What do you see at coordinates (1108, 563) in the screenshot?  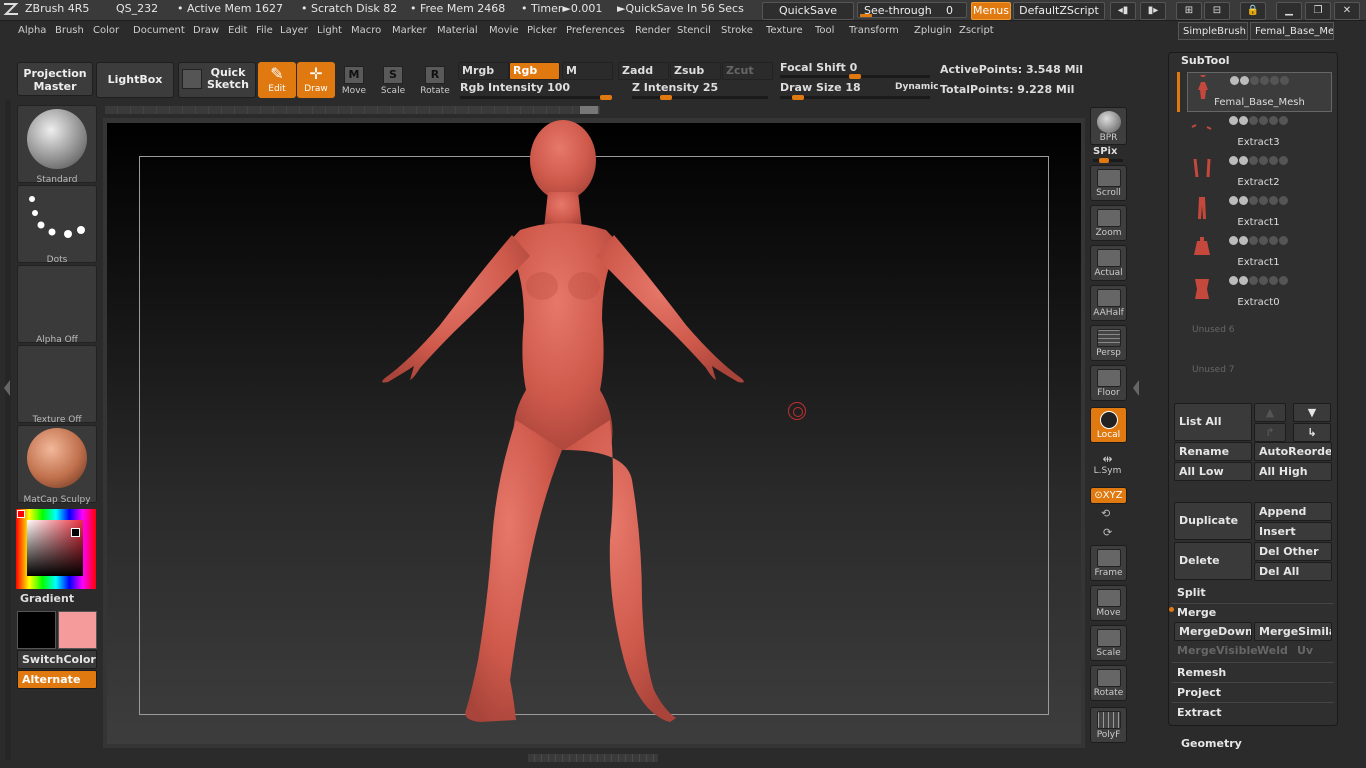 I see `frame-button: Frame` at bounding box center [1108, 563].